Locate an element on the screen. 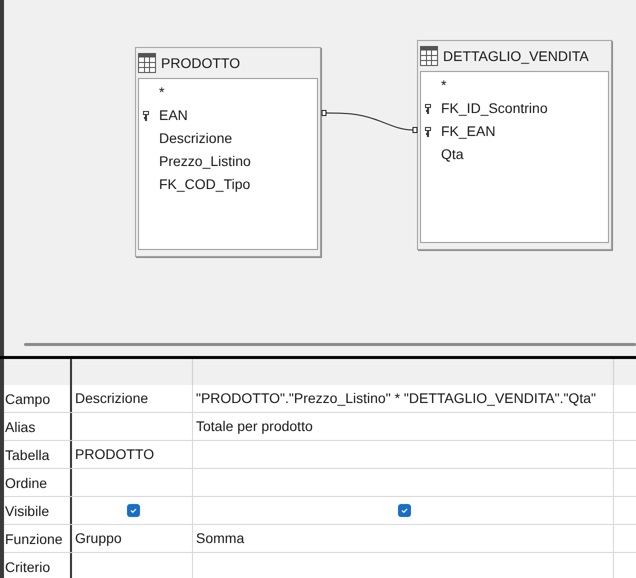 This screenshot has width=636, height=578. field-name: EAN is located at coordinates (173, 115).